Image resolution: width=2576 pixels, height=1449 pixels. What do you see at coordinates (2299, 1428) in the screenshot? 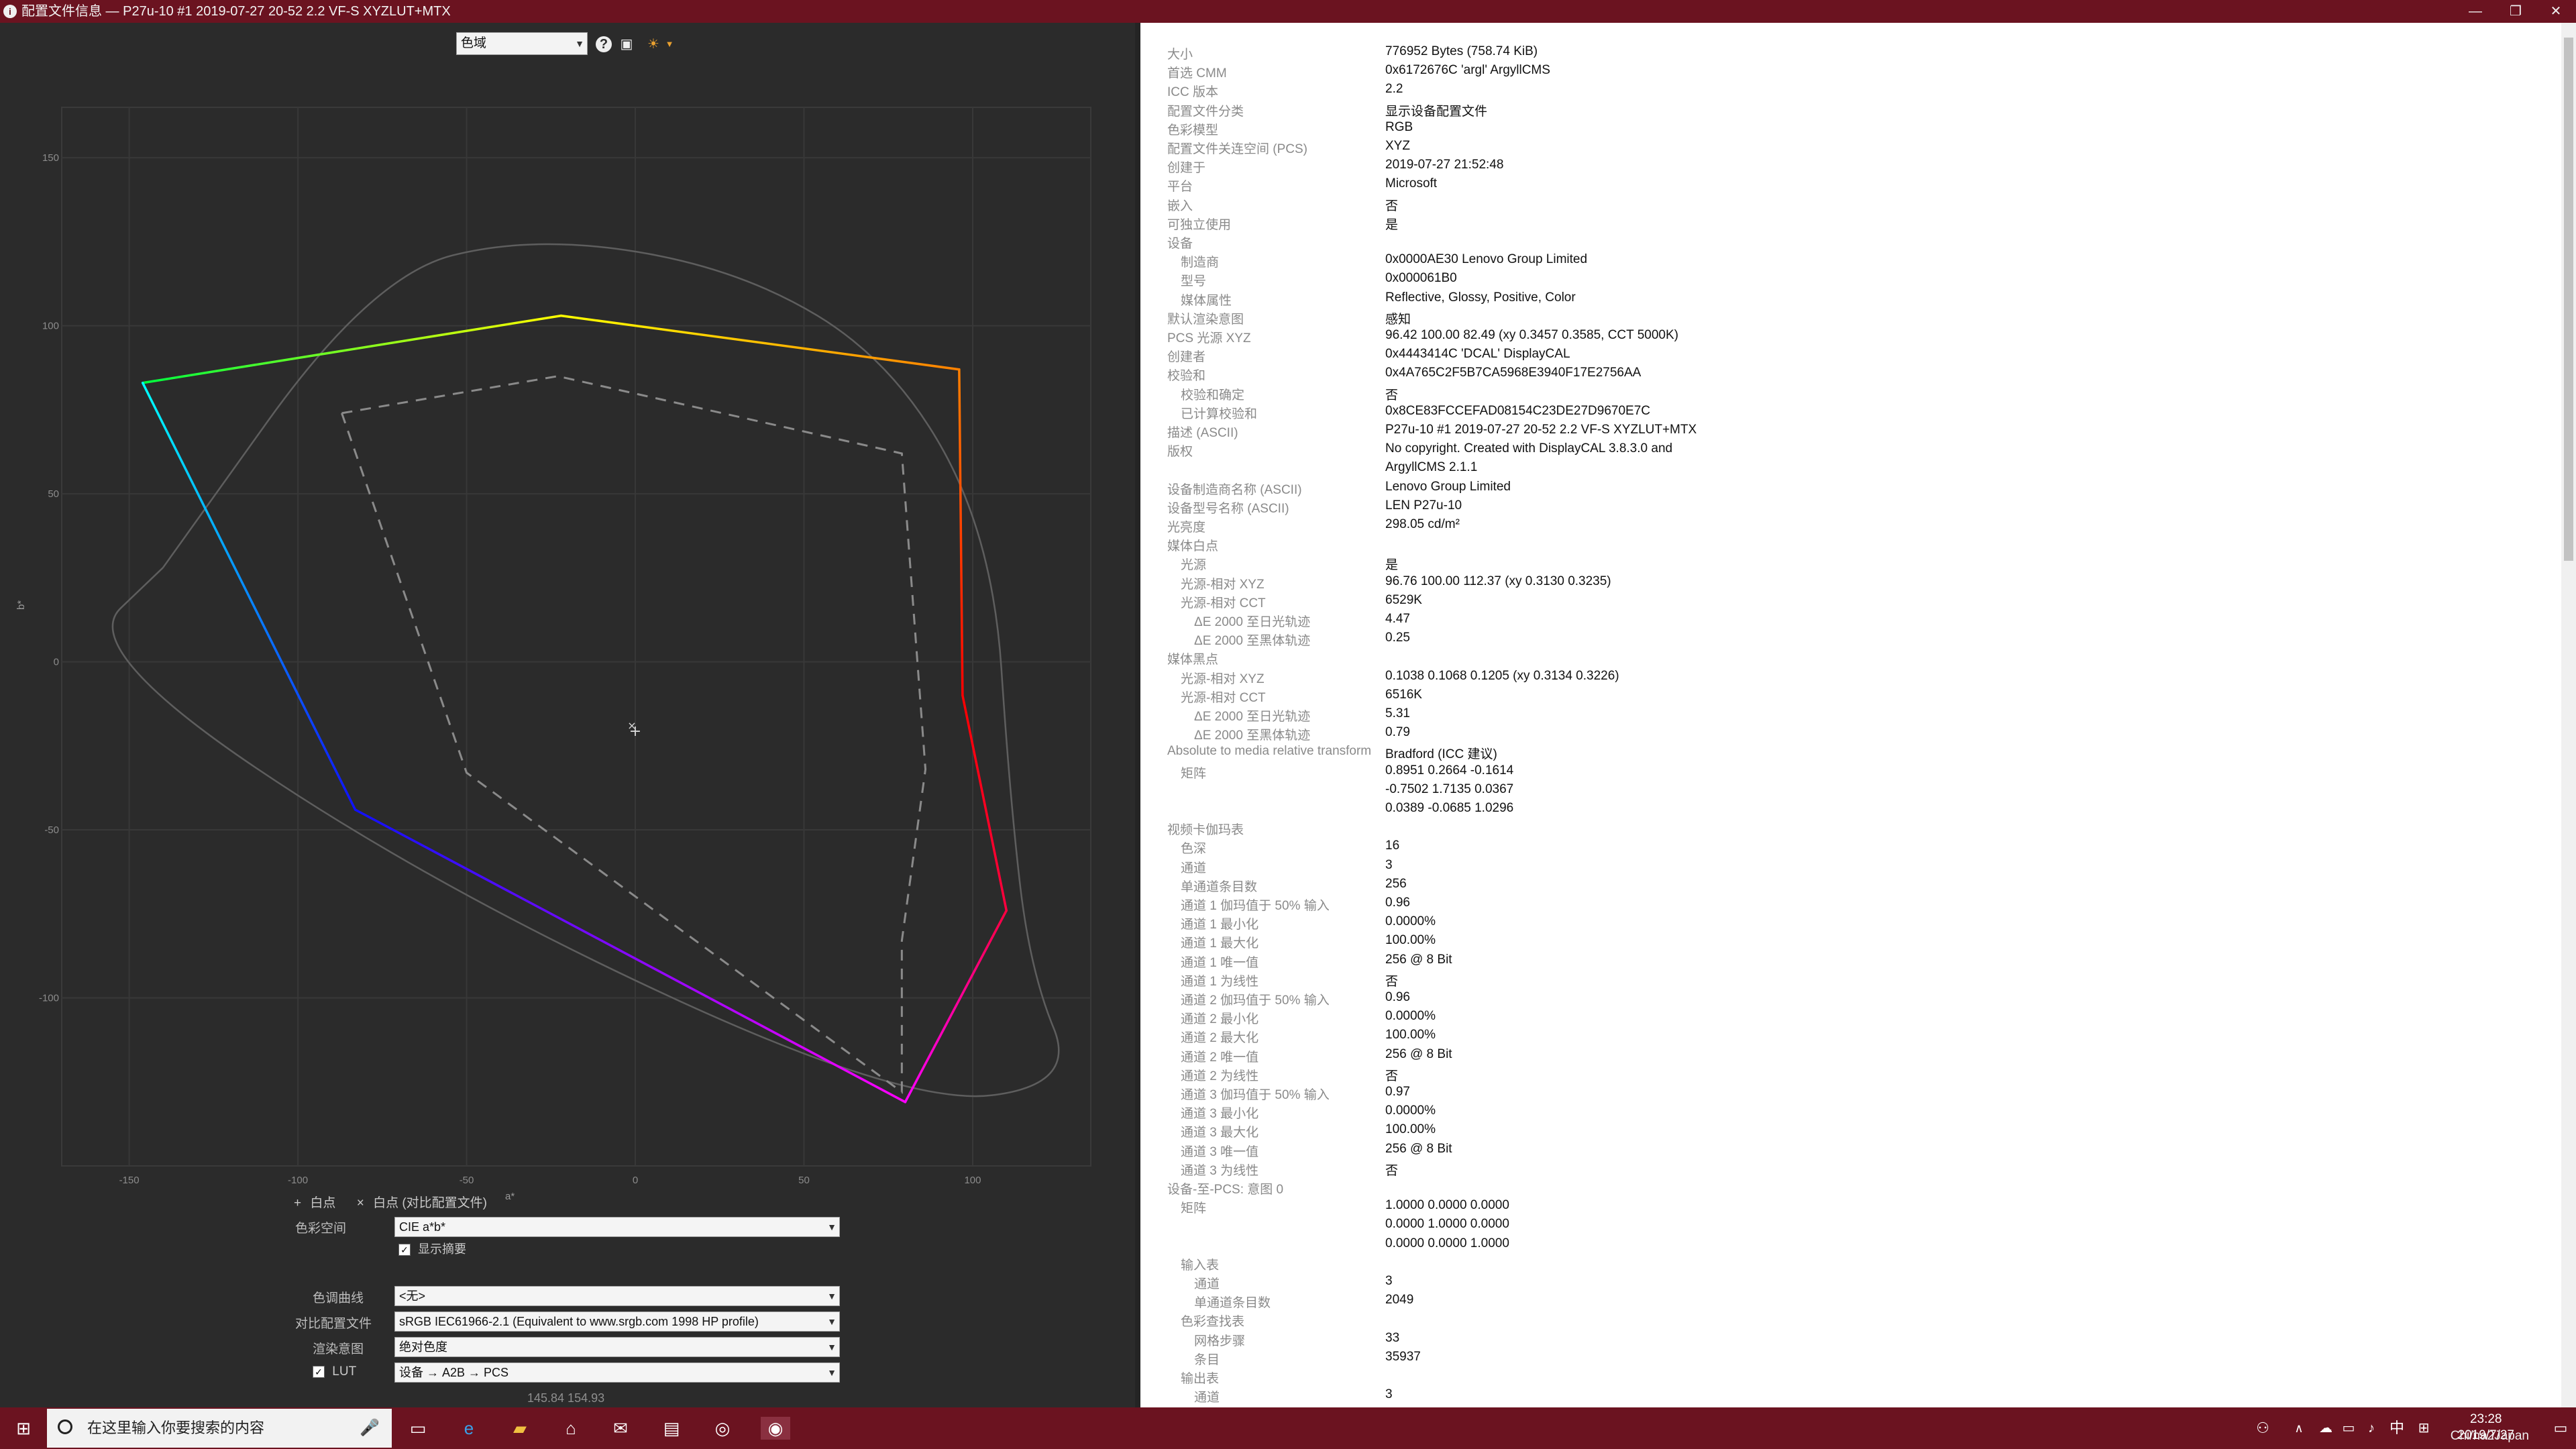
I see `tray-expand-icon: ∧` at bounding box center [2299, 1428].